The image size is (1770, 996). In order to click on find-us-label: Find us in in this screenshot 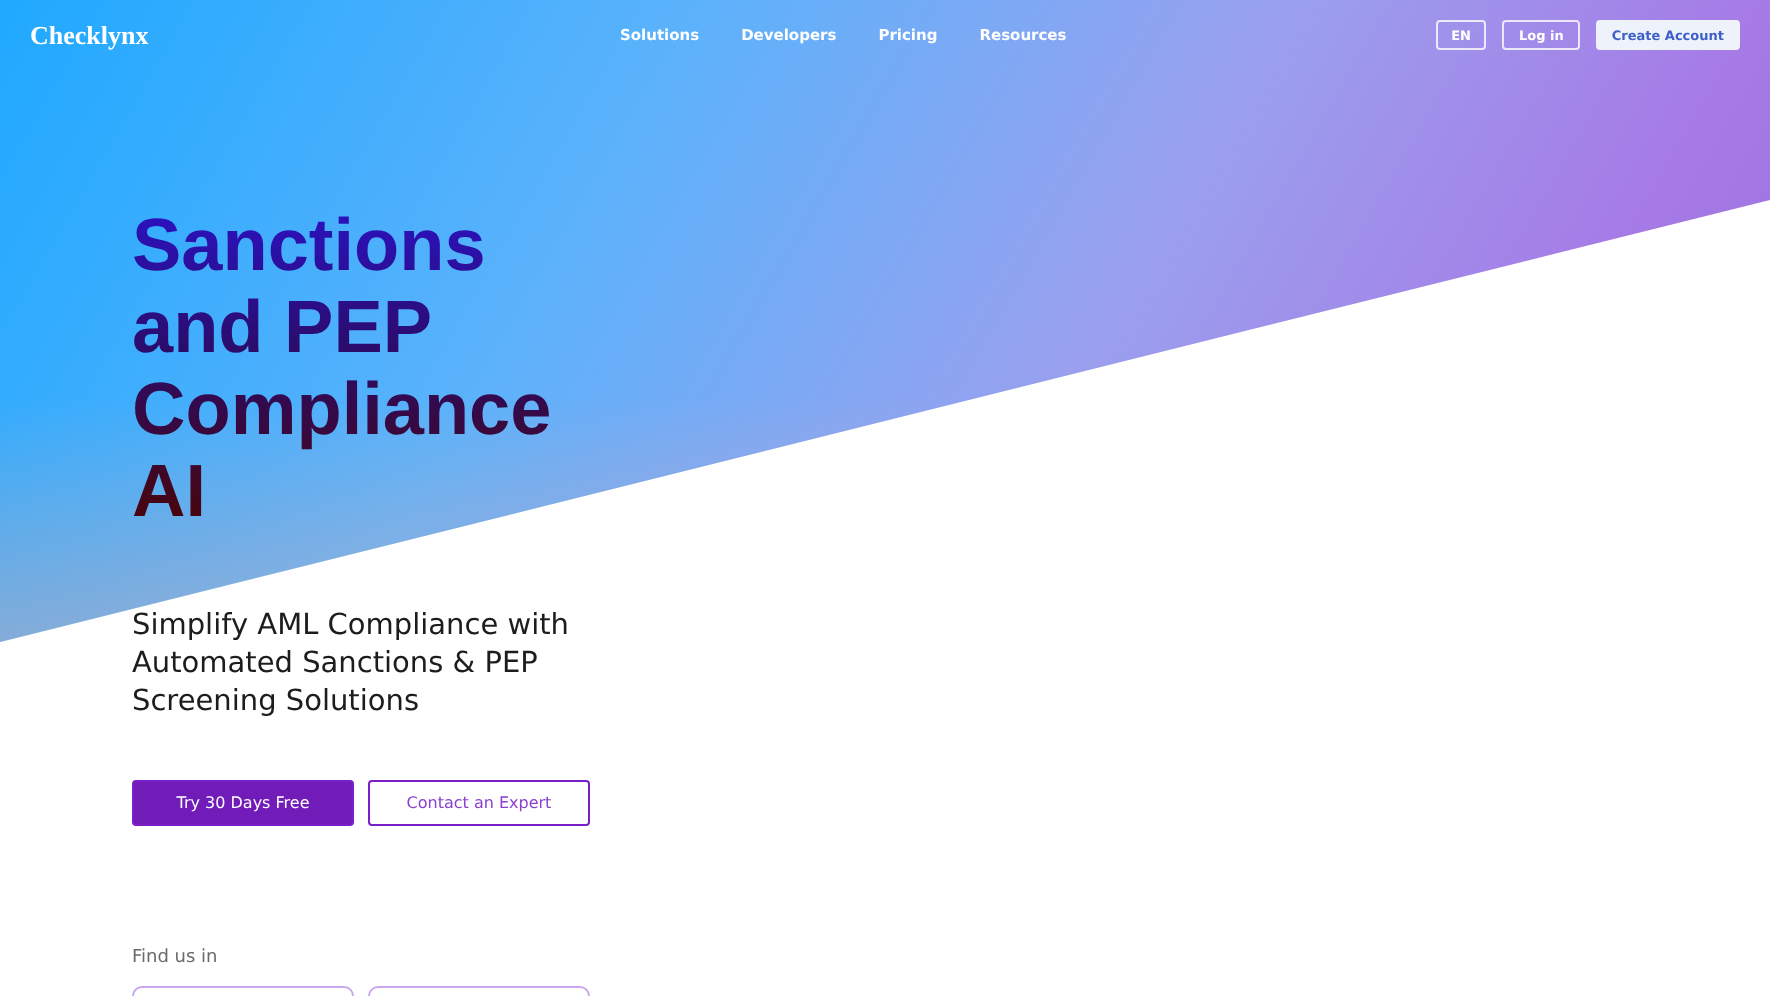, I will do `click(176, 958)`.